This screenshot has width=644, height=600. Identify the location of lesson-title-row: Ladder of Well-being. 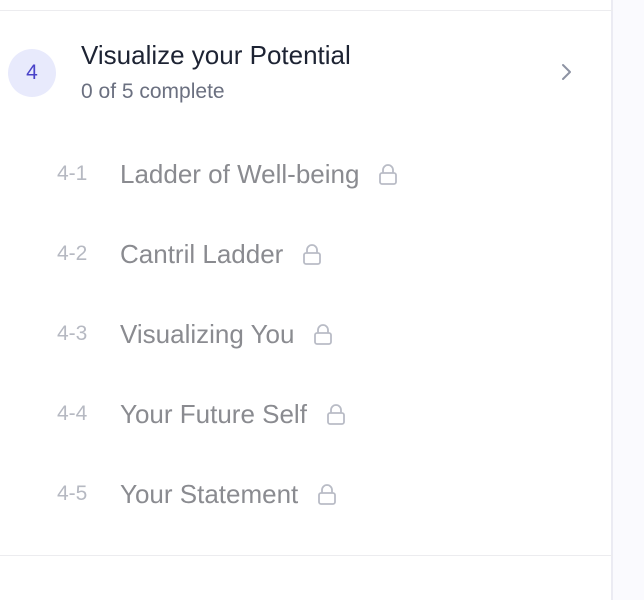
(259, 174).